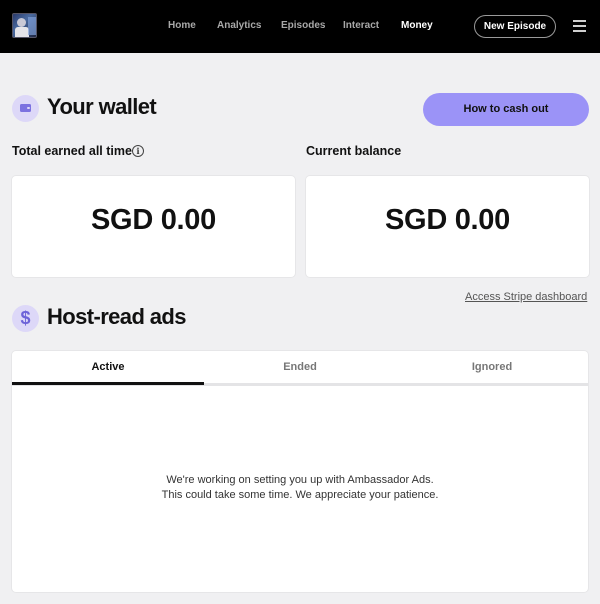 Image resolution: width=600 pixels, height=604 pixels. I want to click on info-icon: i, so click(138, 151).